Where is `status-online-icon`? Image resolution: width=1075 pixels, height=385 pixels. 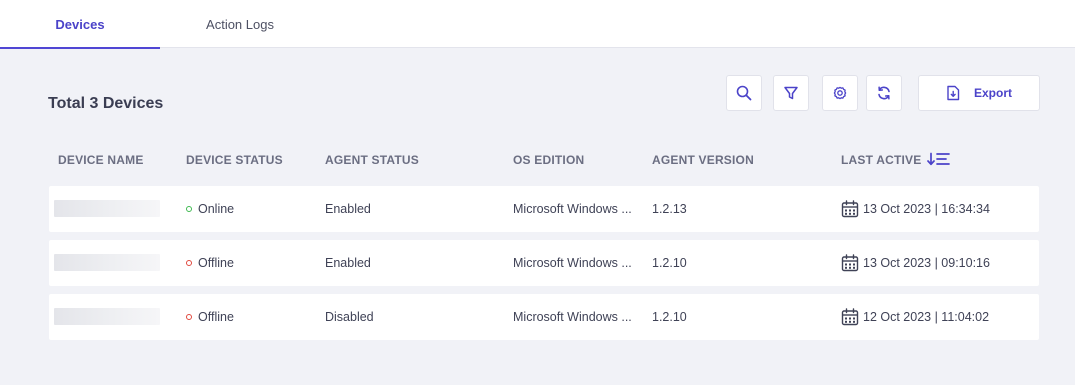 status-online-icon is located at coordinates (189, 209).